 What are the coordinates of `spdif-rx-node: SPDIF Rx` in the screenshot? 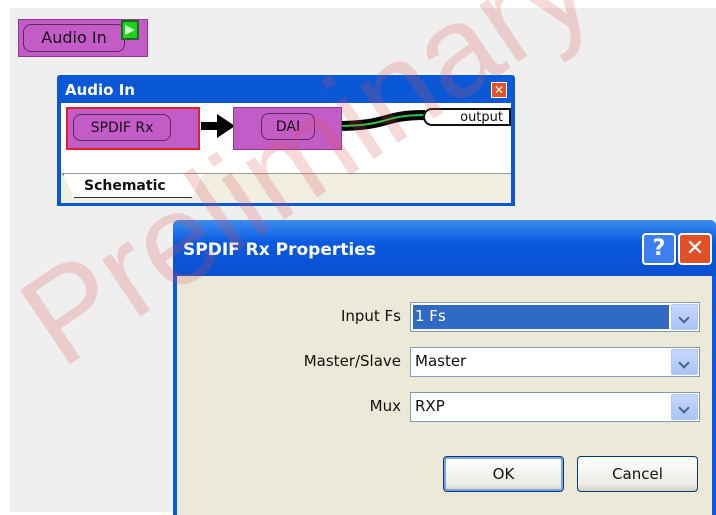 It's located at (133, 128).